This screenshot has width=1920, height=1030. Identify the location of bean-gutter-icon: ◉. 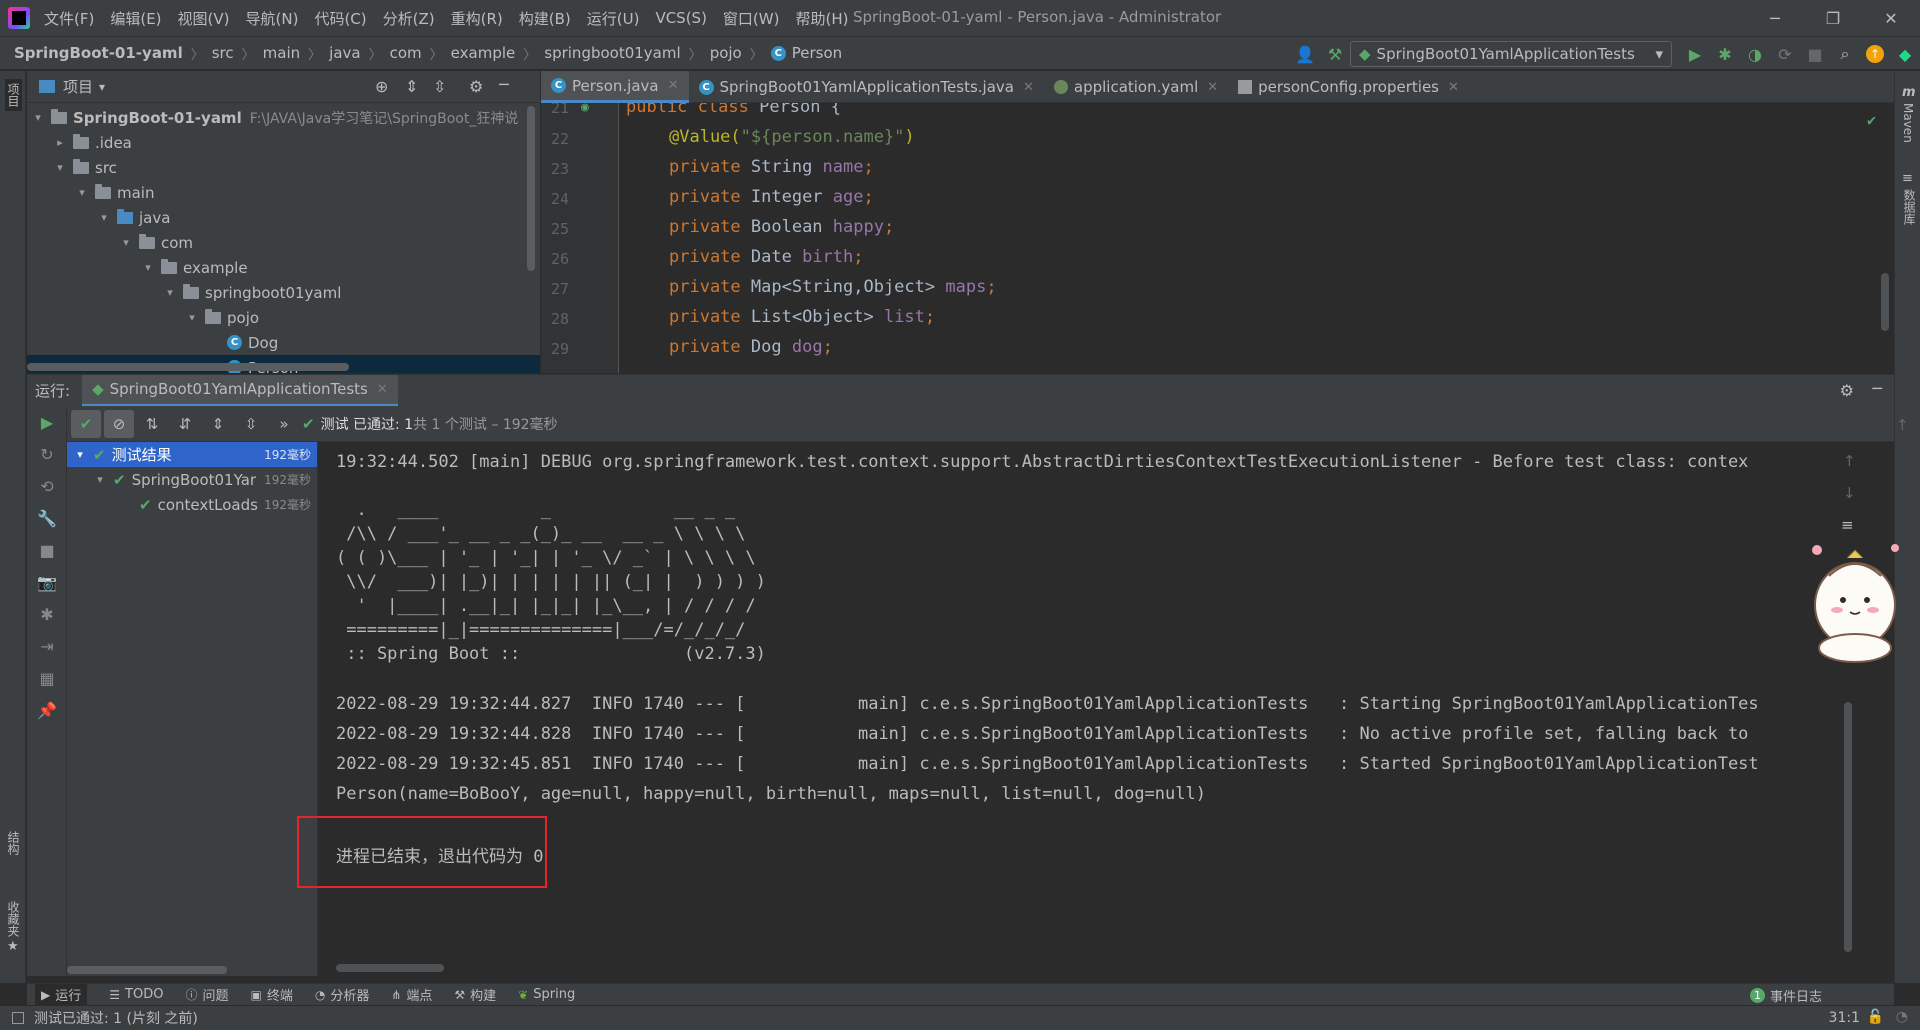
(585, 109).